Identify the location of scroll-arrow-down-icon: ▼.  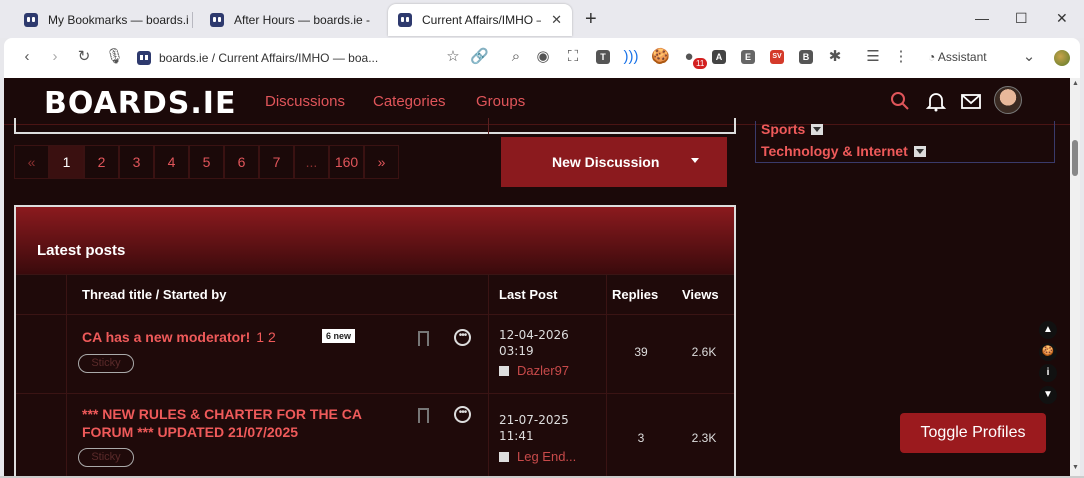
(1075, 467).